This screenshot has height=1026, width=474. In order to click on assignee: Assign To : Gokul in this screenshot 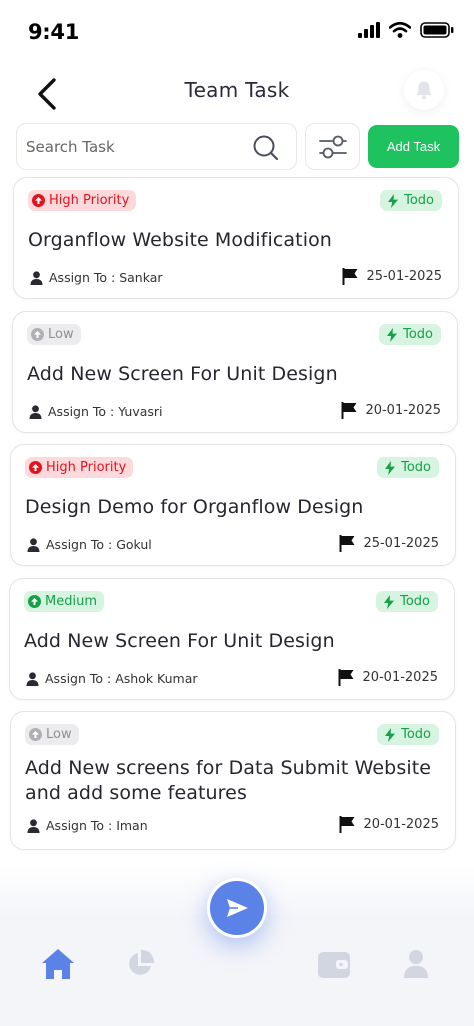, I will do `click(89, 544)`.